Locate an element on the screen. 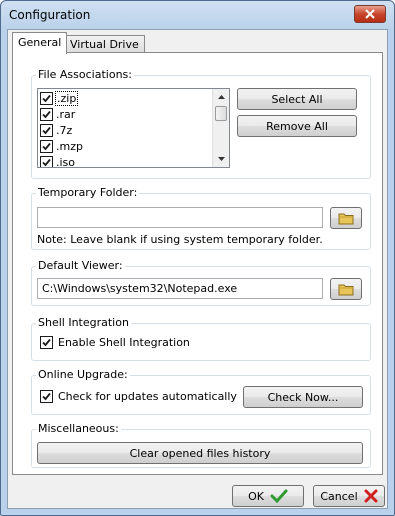 This screenshot has width=395, height=516. temporary-folder-label: Temporary Folder: is located at coordinates (88, 193).